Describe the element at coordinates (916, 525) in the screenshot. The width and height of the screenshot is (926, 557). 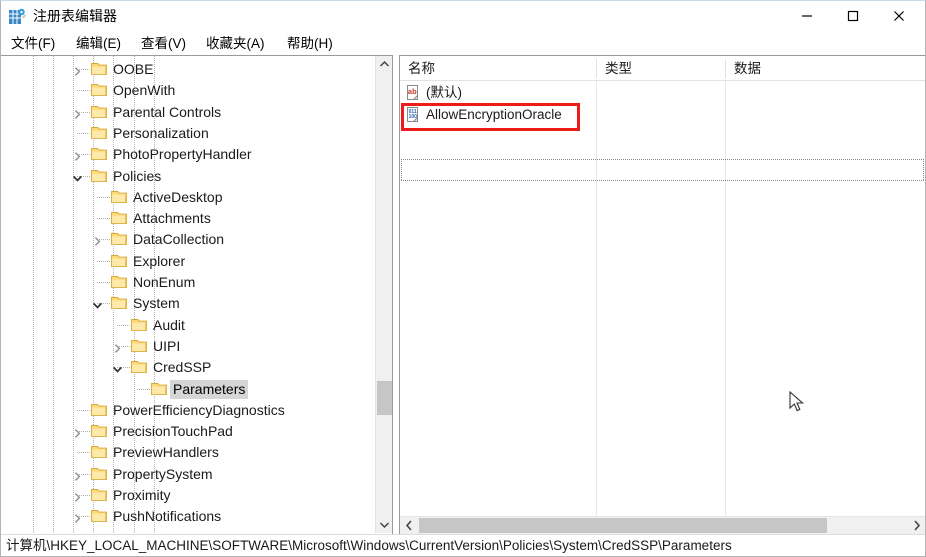
I see `scroll-right-icon` at that location.